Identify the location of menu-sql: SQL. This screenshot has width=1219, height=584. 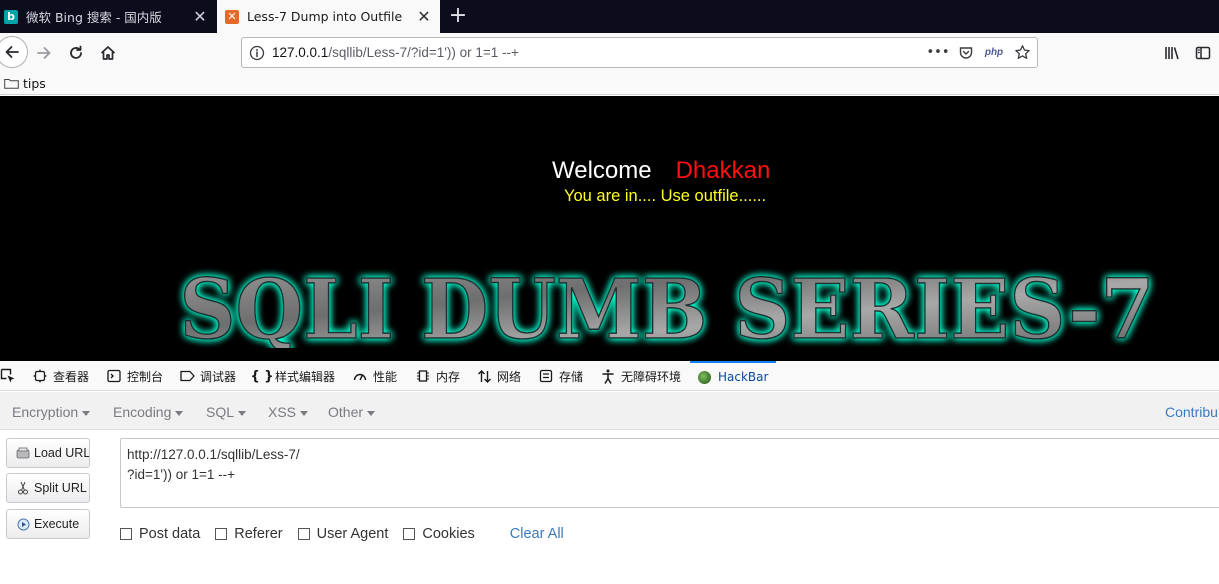
(226, 412).